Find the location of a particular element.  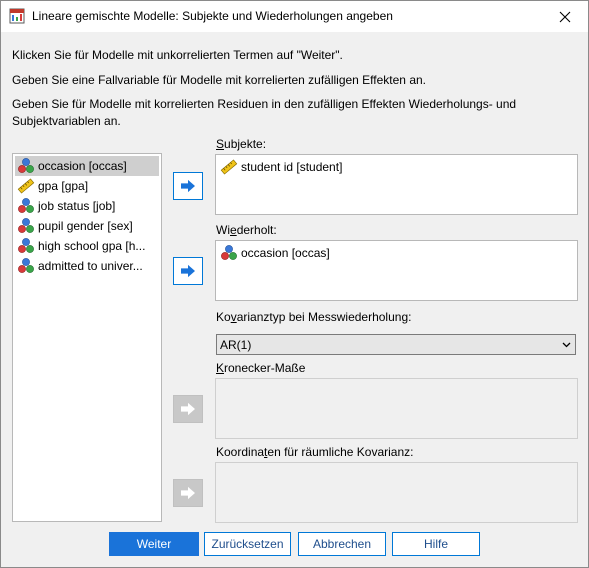

covariance-type-select: AR(1) is located at coordinates (396, 344).